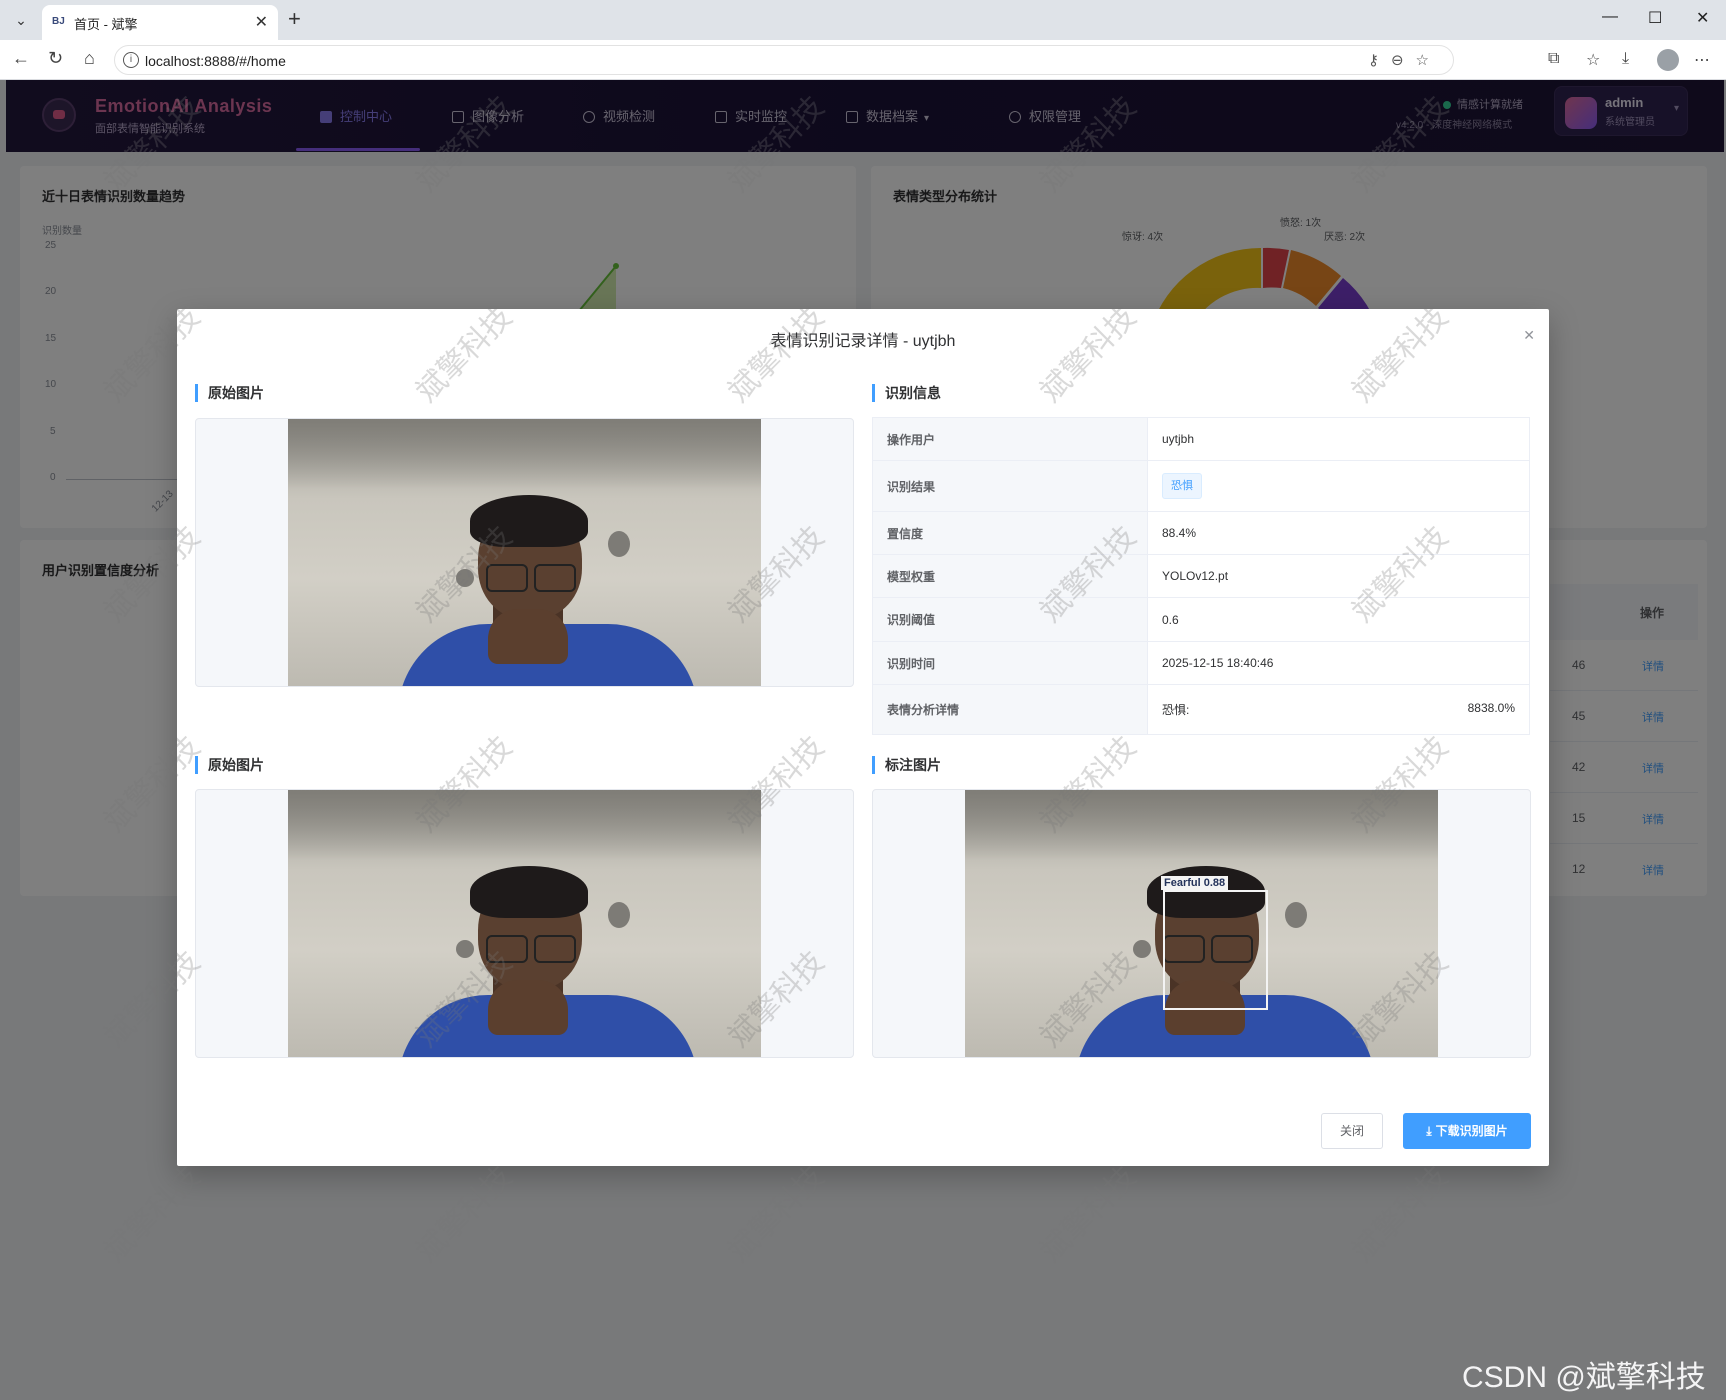 The width and height of the screenshot is (1726, 1400). What do you see at coordinates (1702, 18) in the screenshot?
I see `window-close-icon: ✕` at bounding box center [1702, 18].